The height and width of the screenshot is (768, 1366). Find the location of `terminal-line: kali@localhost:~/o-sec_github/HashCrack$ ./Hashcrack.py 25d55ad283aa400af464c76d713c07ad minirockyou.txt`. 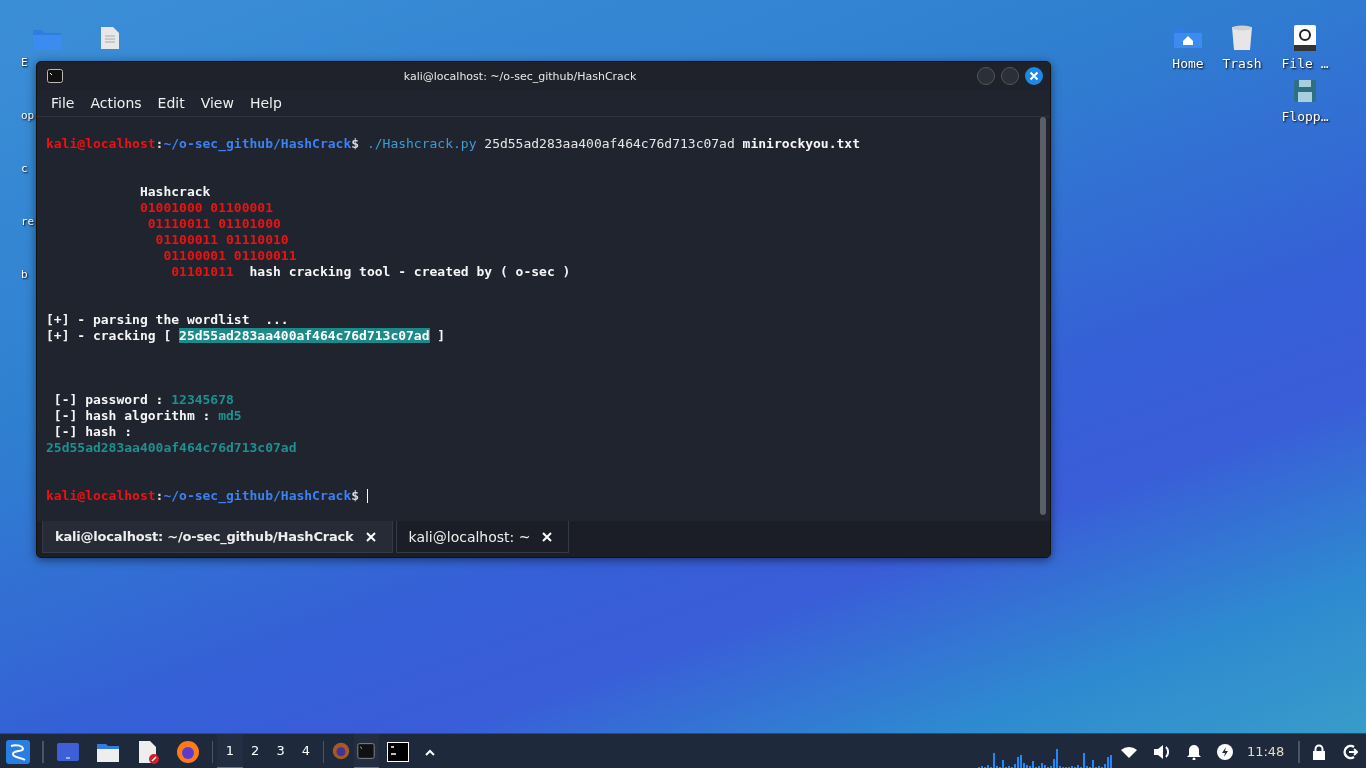

terminal-line: kali@localhost:~/o-sec_github/HashCrack$ ./Hashcrack.py 25d55ad283aa400af464c76d713c07ad minirockyou.txt is located at coordinates (453, 144).